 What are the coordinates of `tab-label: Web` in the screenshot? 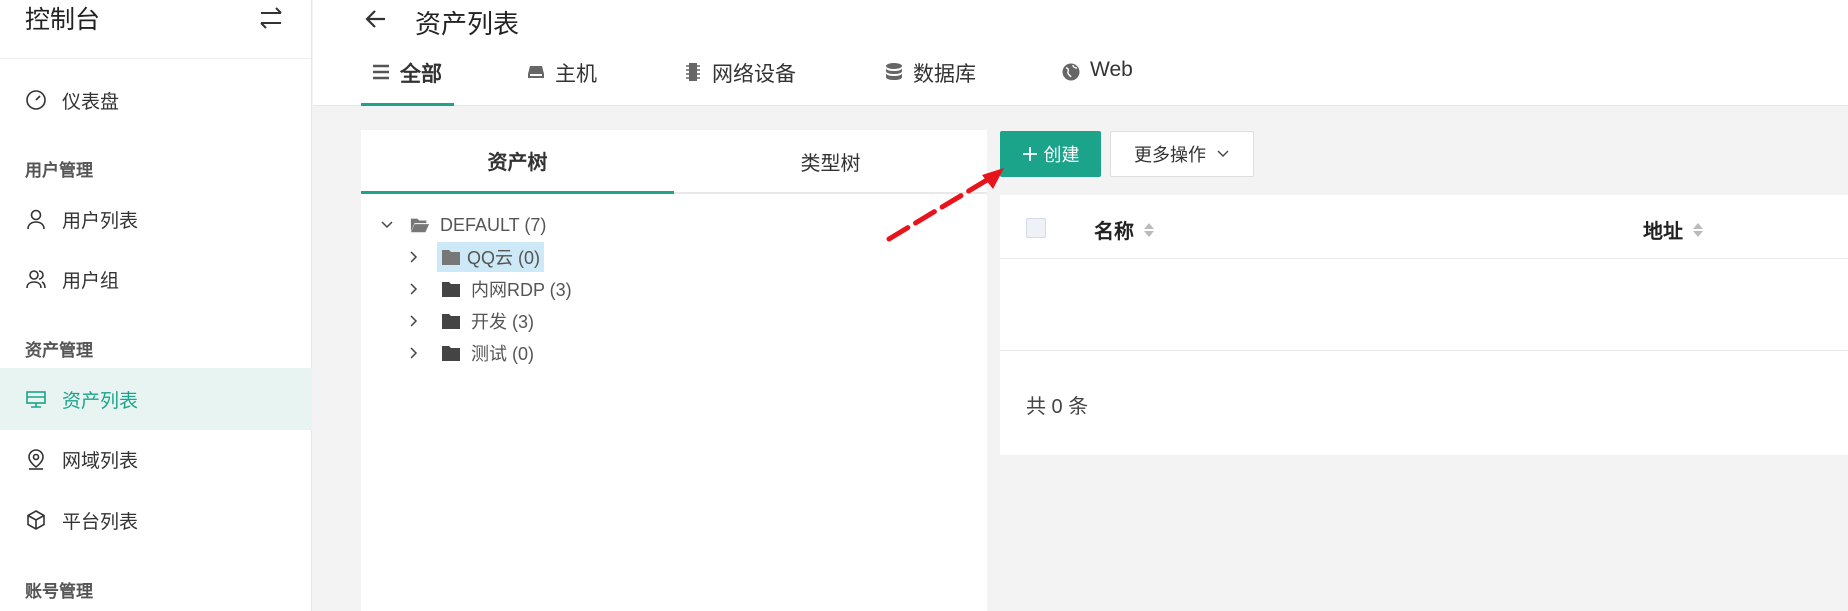 It's located at (1111, 69).